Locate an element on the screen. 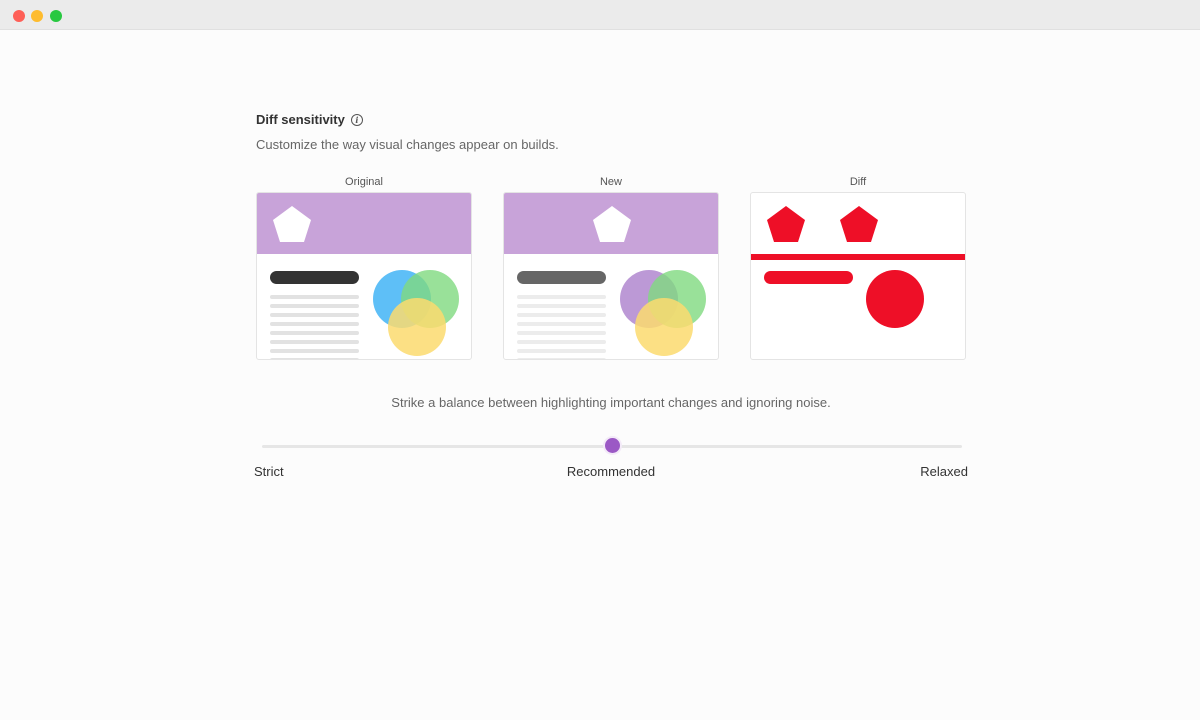 This screenshot has width=1200, height=720. panel-label-diff: Diff is located at coordinates (858, 182).